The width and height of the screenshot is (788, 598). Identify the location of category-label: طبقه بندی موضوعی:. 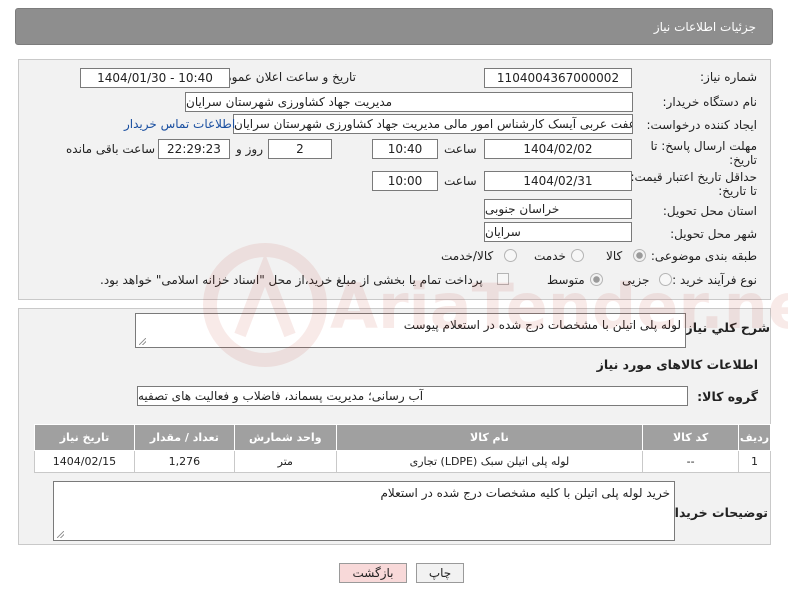
(703, 256).